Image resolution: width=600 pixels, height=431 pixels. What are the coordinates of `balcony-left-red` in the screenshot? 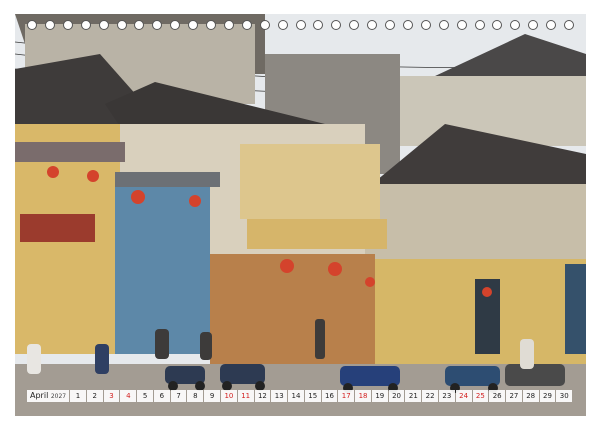 It's located at (57, 228).